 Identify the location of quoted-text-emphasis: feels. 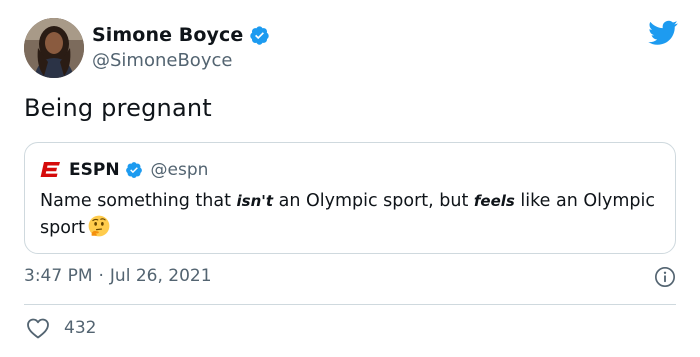
(494, 201).